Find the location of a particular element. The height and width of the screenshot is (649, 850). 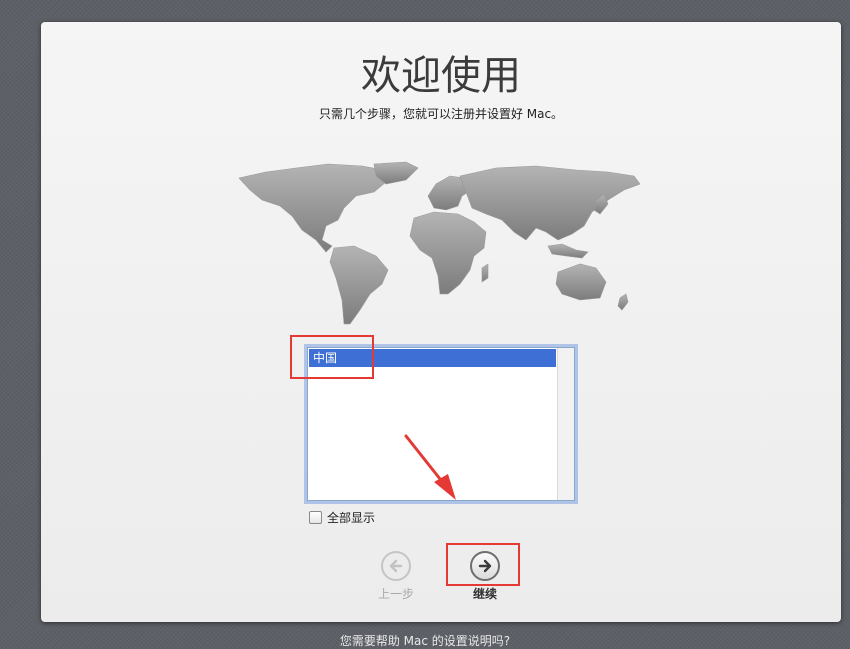

show-all-label: 全部显示 is located at coordinates (351, 517).